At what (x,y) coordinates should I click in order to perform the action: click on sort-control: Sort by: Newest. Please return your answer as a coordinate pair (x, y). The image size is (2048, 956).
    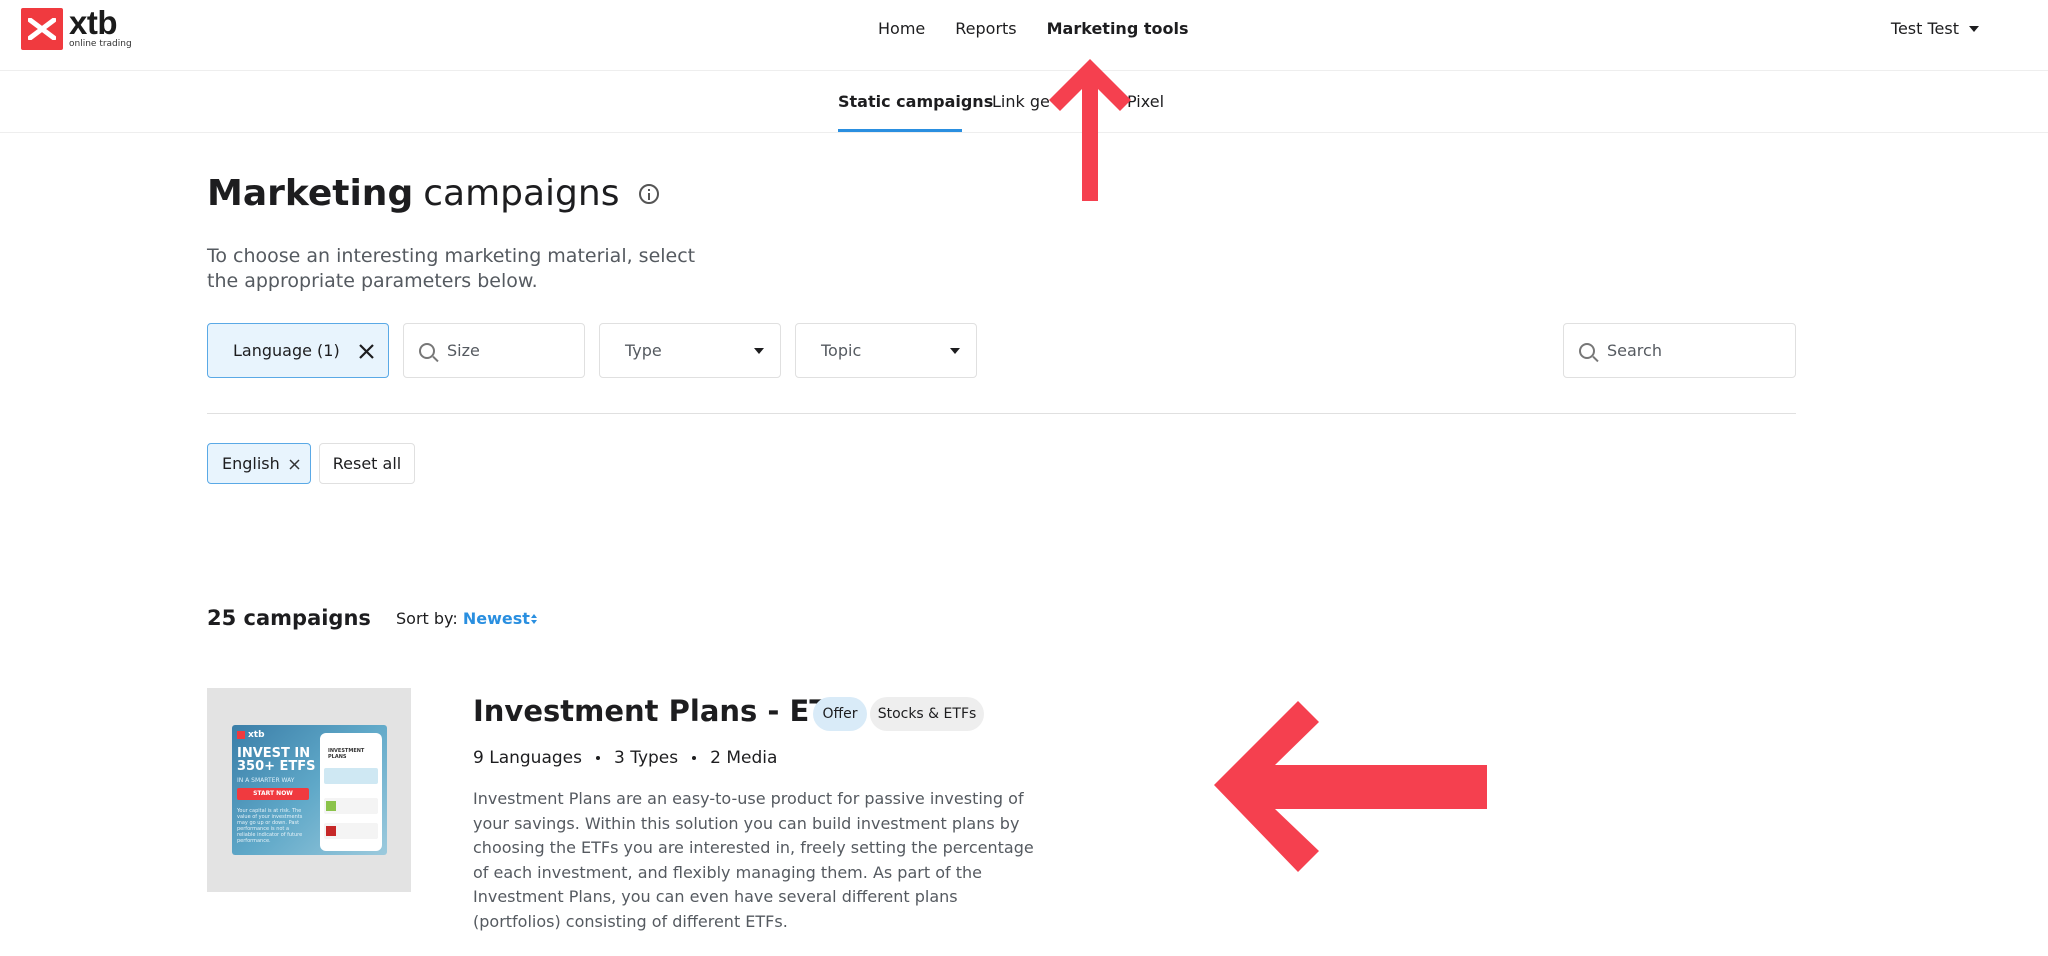
    Looking at the image, I should click on (467, 618).